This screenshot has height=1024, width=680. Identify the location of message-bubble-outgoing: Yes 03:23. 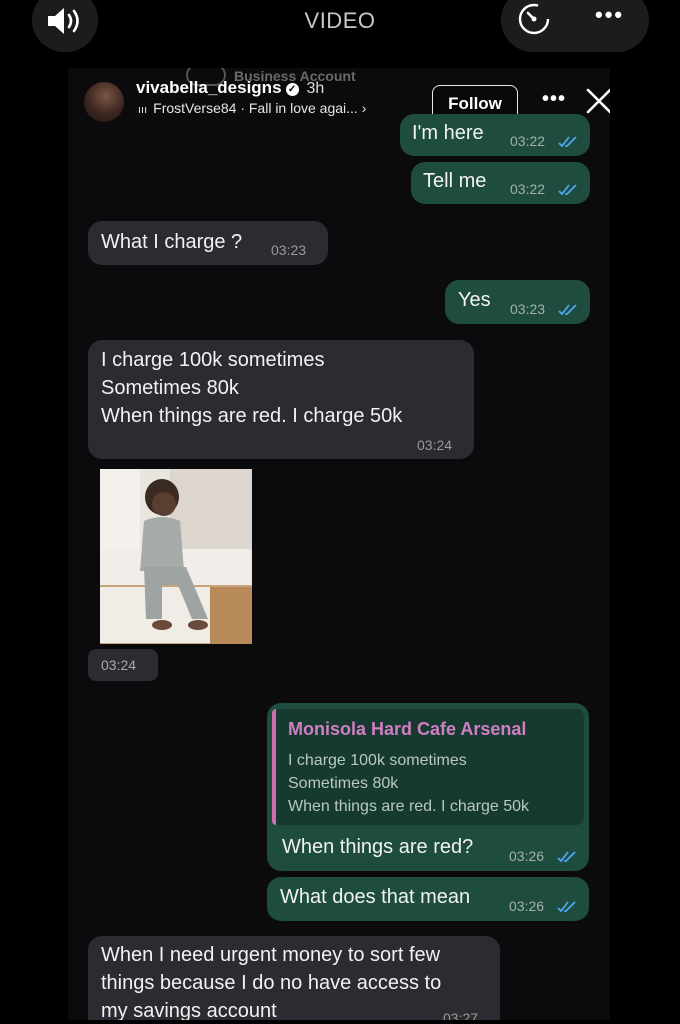
(517, 302).